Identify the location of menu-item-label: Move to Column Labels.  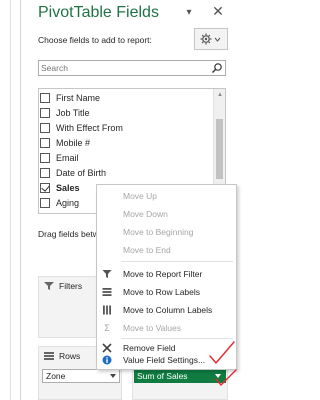
(168, 310).